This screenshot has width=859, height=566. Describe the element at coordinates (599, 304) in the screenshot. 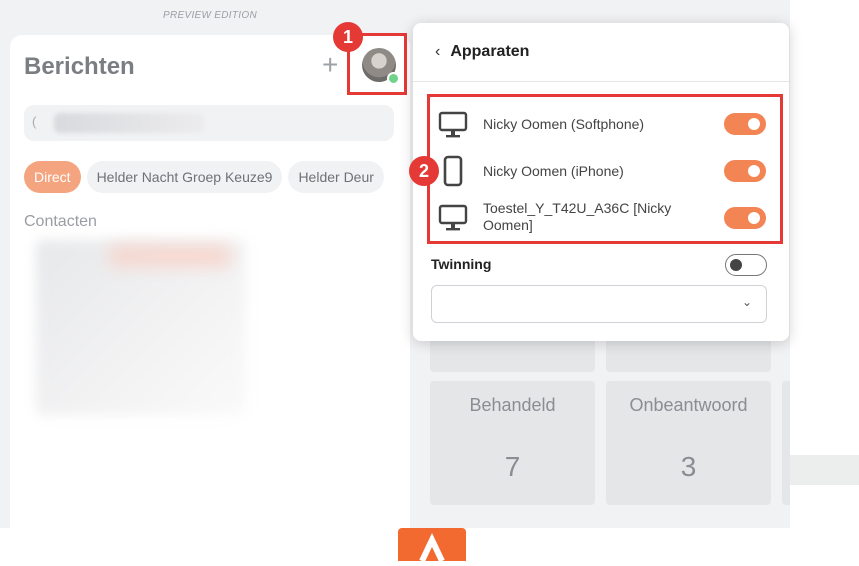

I see `twinning-select: ⌄` at that location.